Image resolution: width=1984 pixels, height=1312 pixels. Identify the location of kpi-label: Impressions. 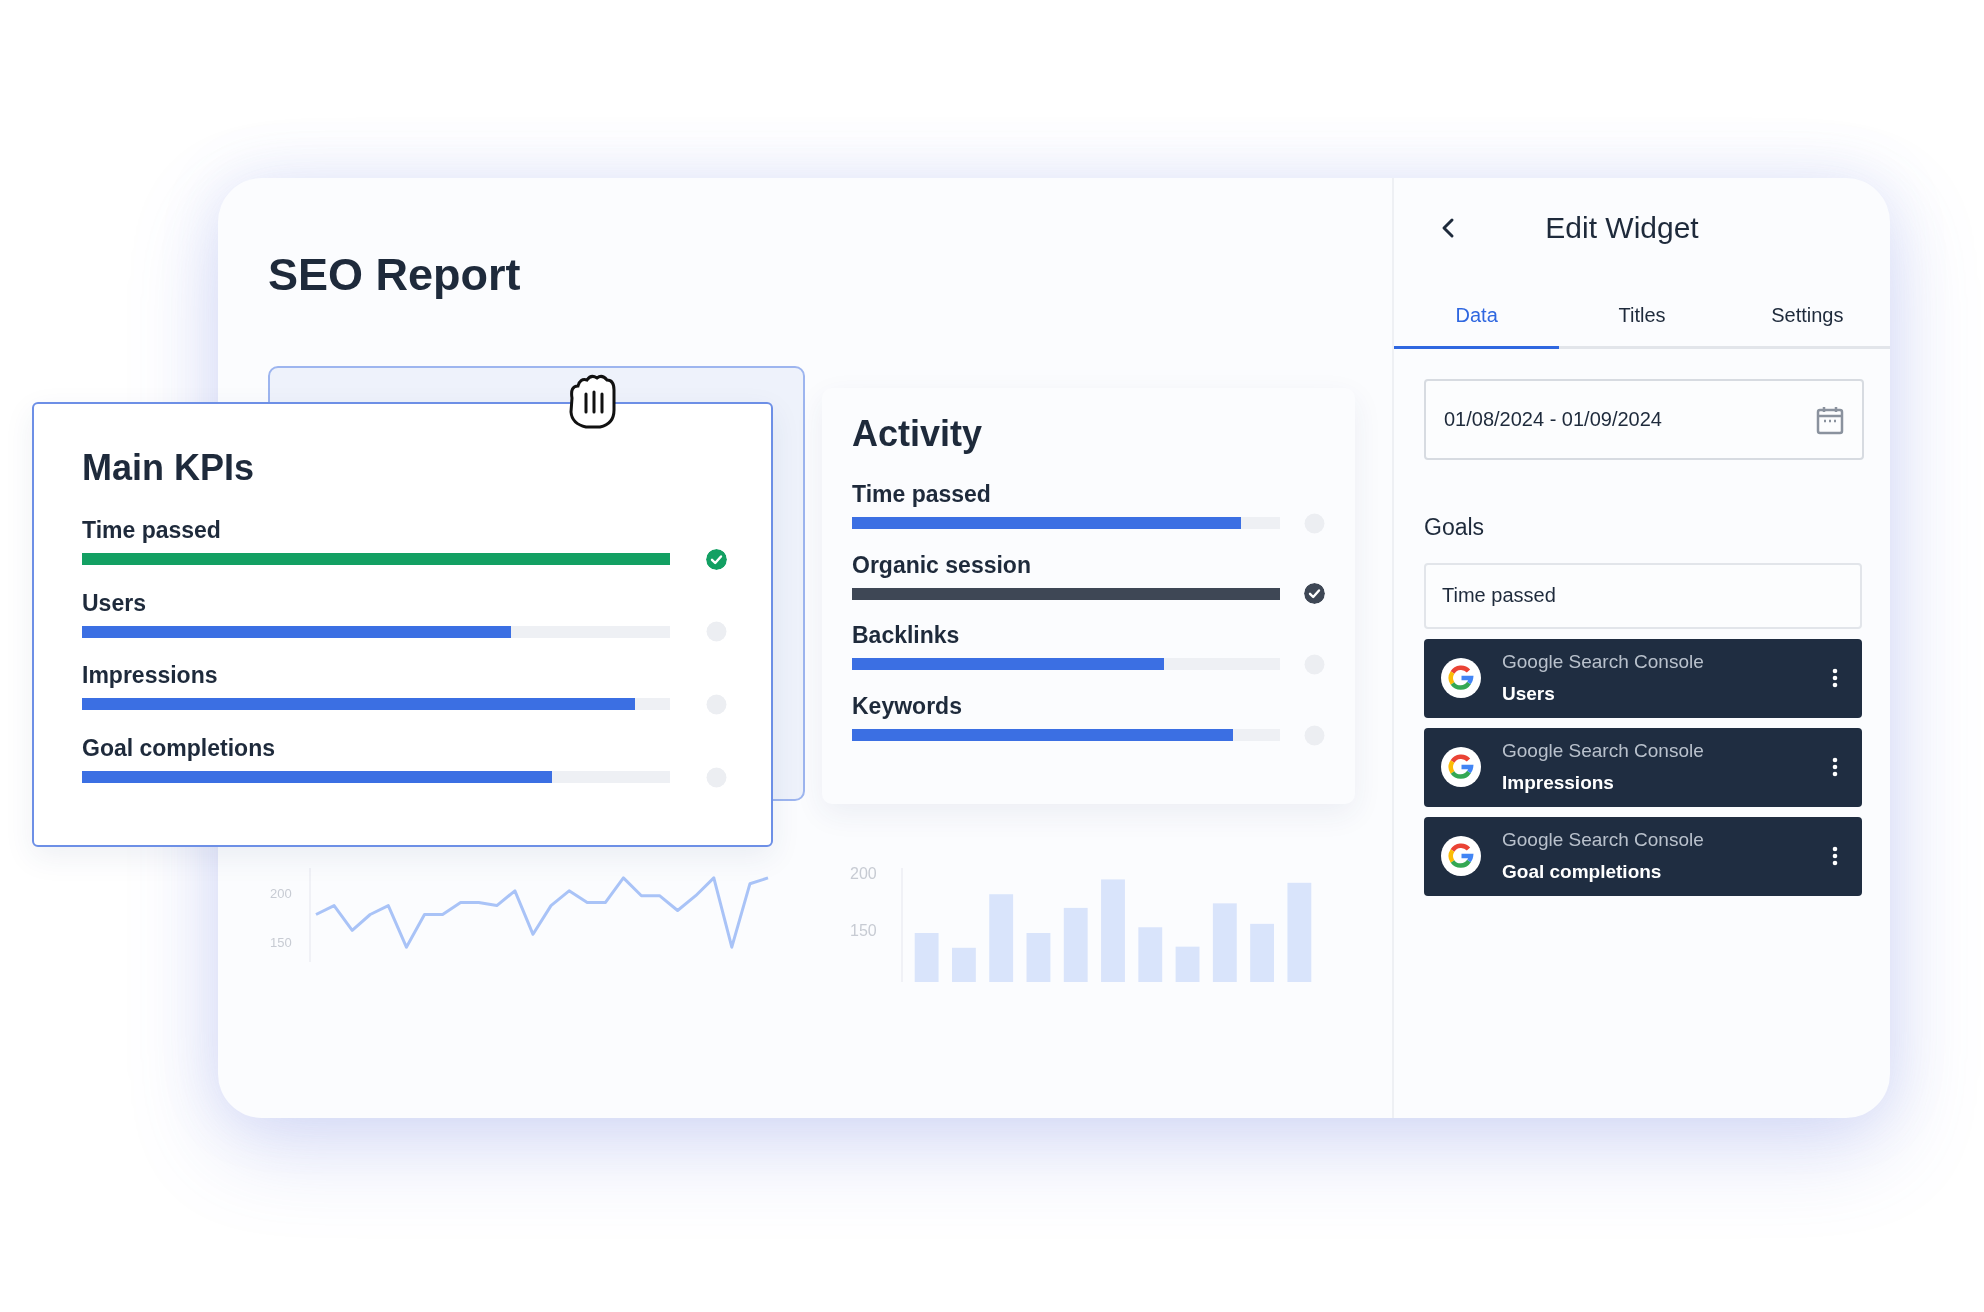
(150, 676).